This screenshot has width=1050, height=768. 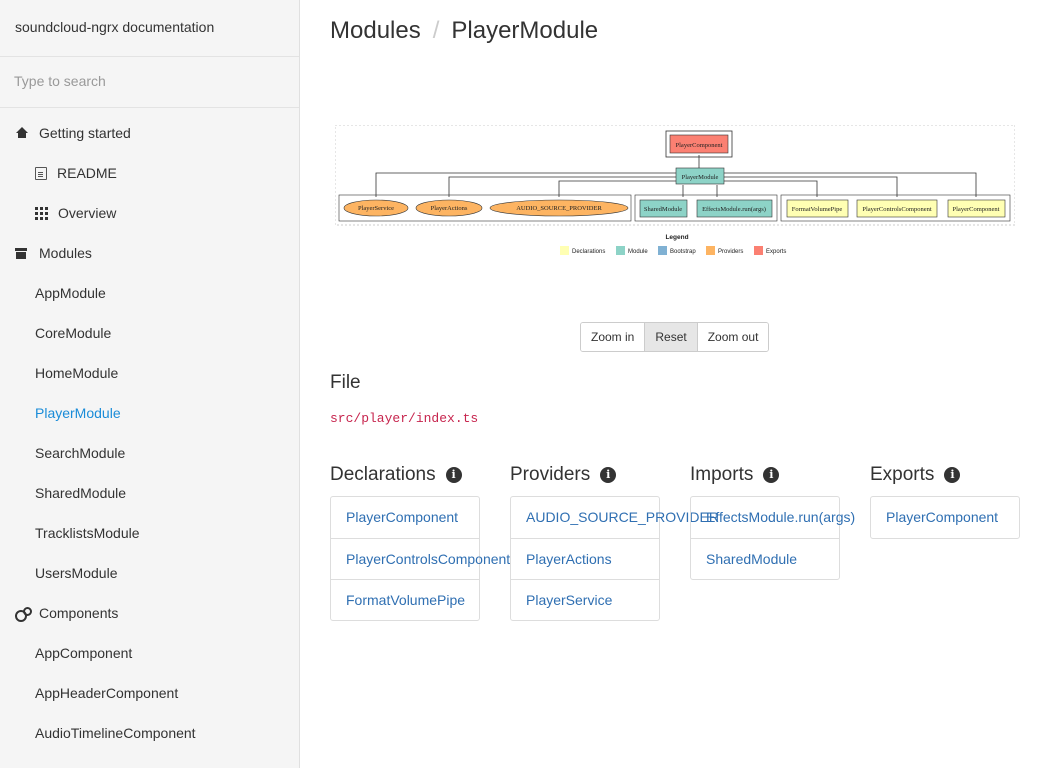 I want to click on node-import-1-label: EffectsModule.run(args), so click(x=734, y=209).